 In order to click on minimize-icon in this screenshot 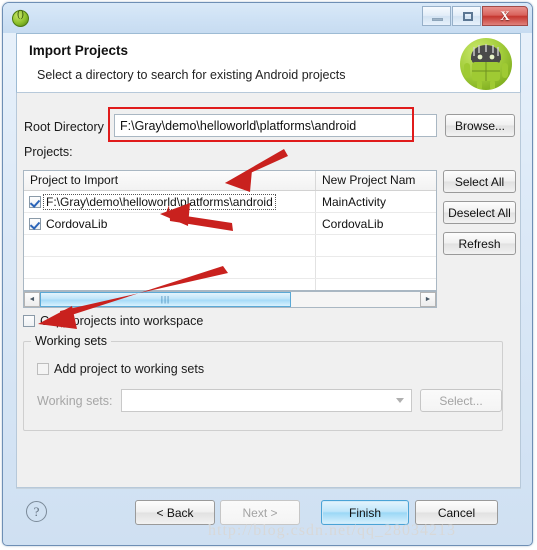, I will do `click(437, 19)`.